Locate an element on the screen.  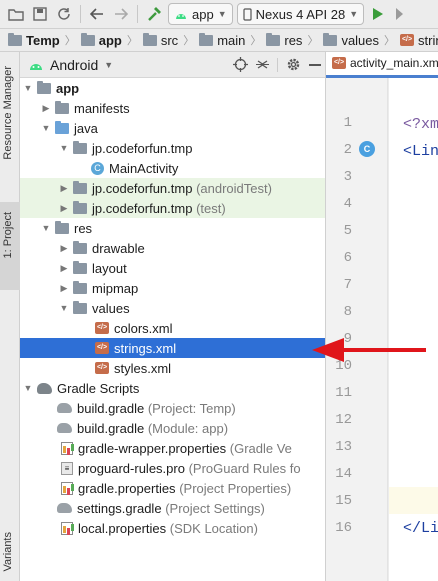
breadcrumb-item-temp: Temp is located at coordinates (34, 40).